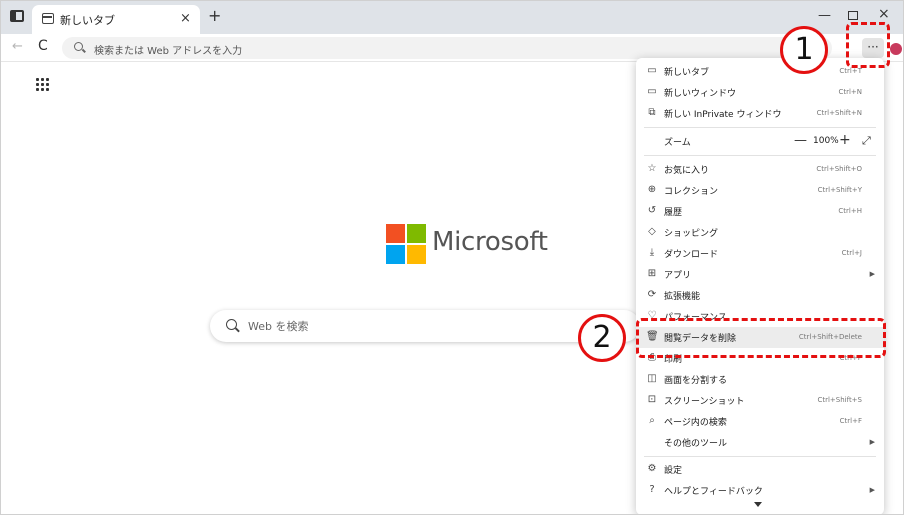 The height and width of the screenshot is (515, 904). I want to click on menu-item-label: お気に入り, so click(687, 171).